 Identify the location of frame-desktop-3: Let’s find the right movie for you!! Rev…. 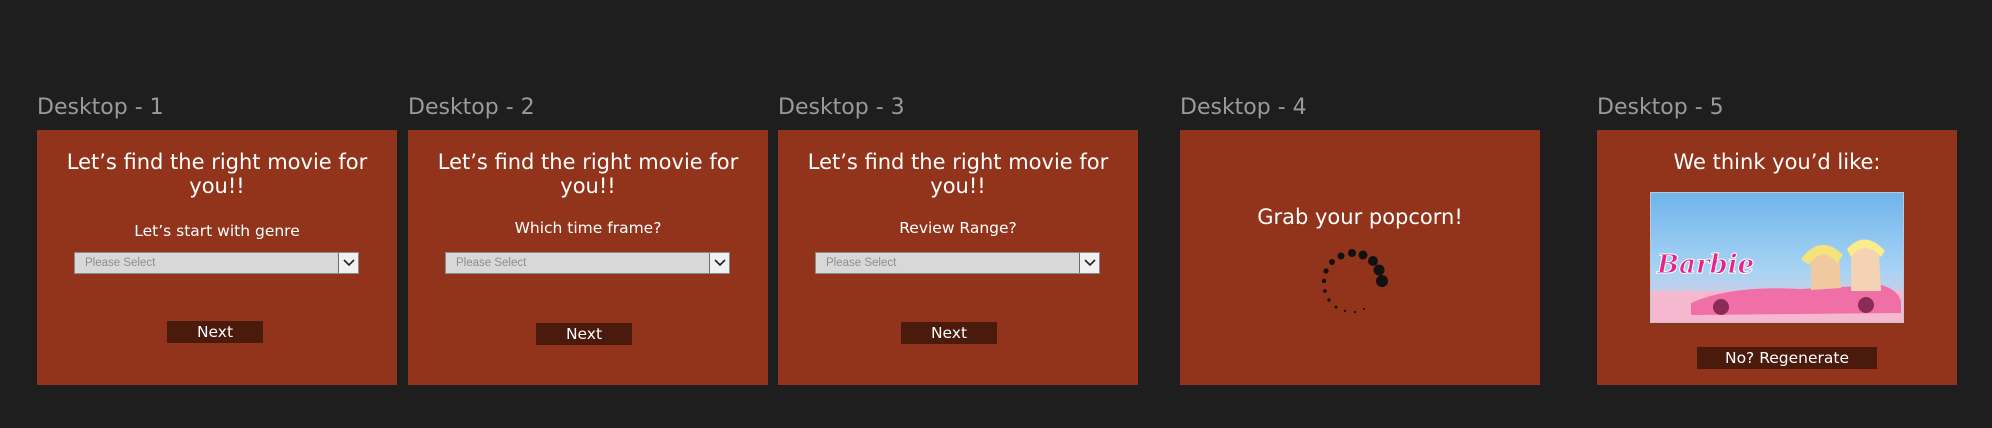
(958, 257).